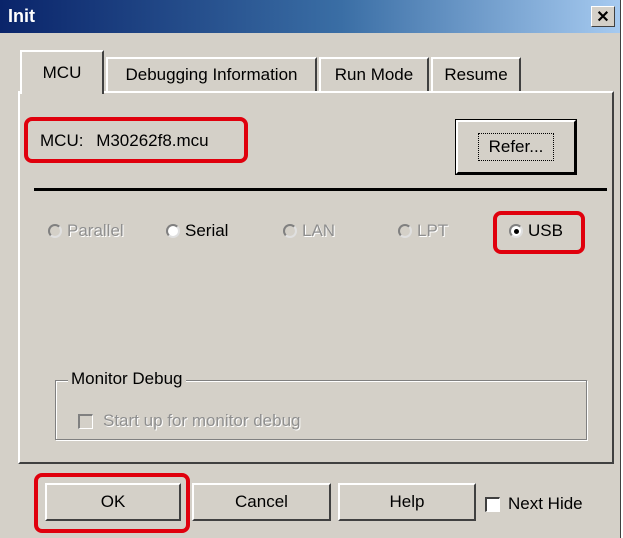  I want to click on radio-lan: LAN, so click(309, 231).